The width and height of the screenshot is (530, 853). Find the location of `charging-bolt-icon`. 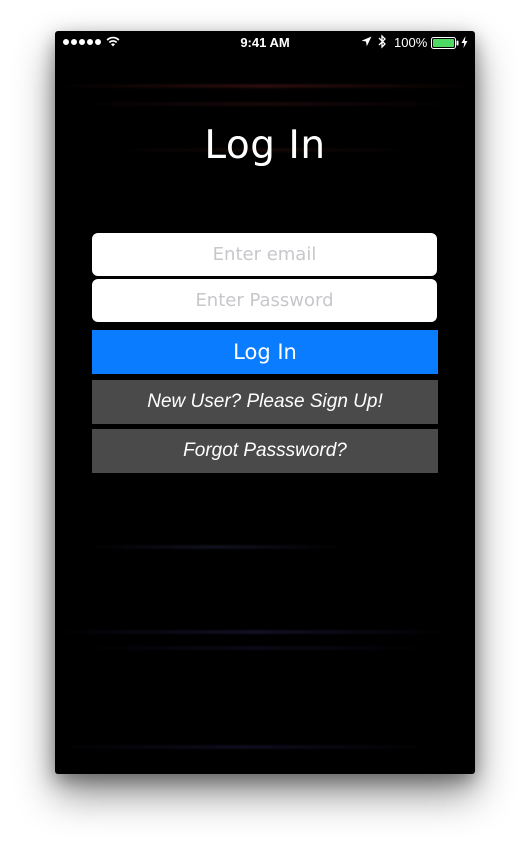

charging-bolt-icon is located at coordinates (464, 42).